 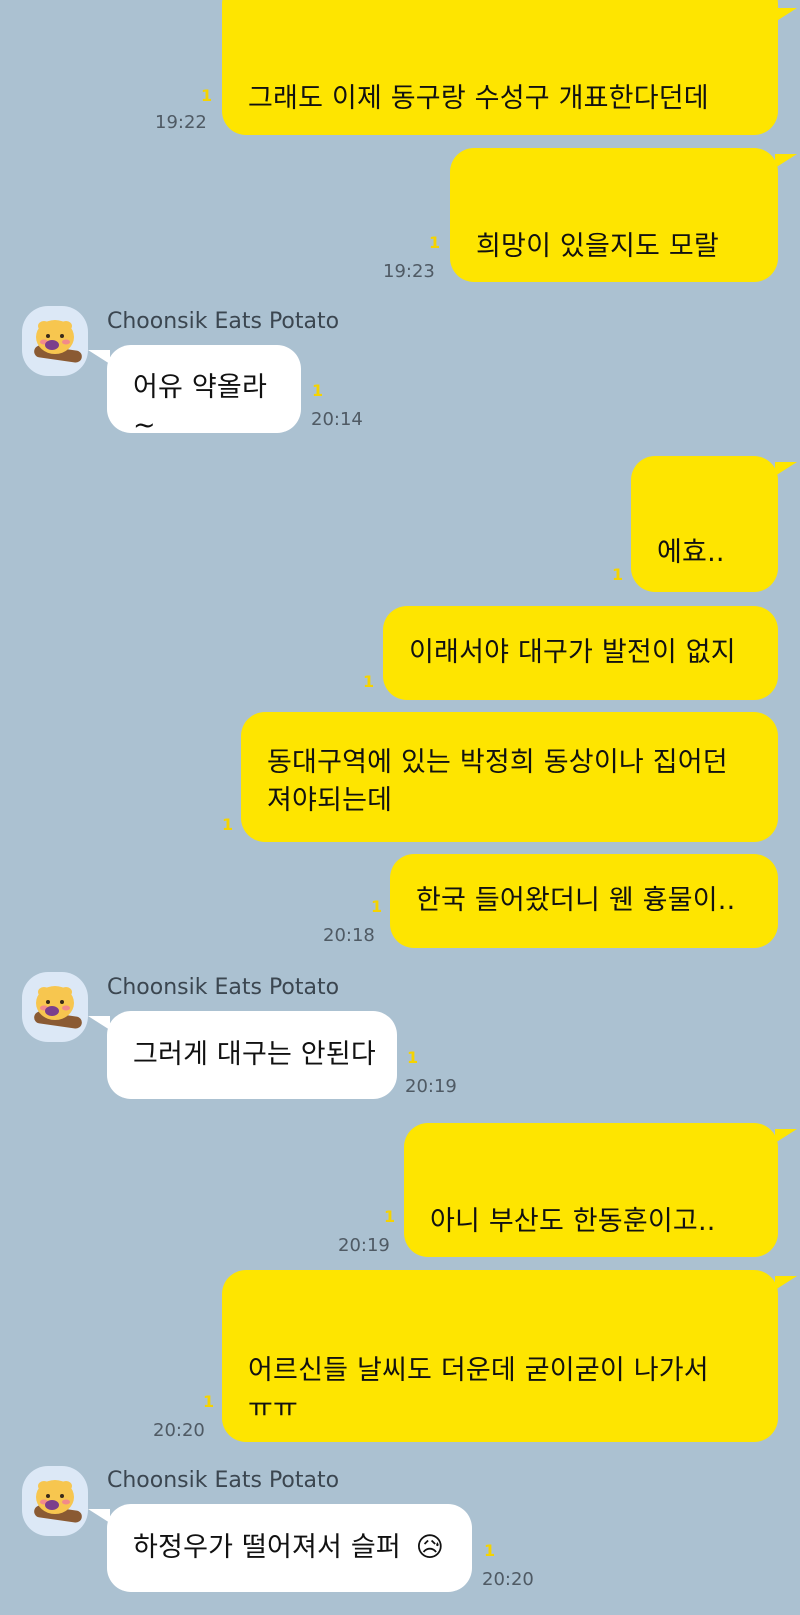 I want to click on sad-face-emoji-icon: 😥, so click(x=430, y=1547).